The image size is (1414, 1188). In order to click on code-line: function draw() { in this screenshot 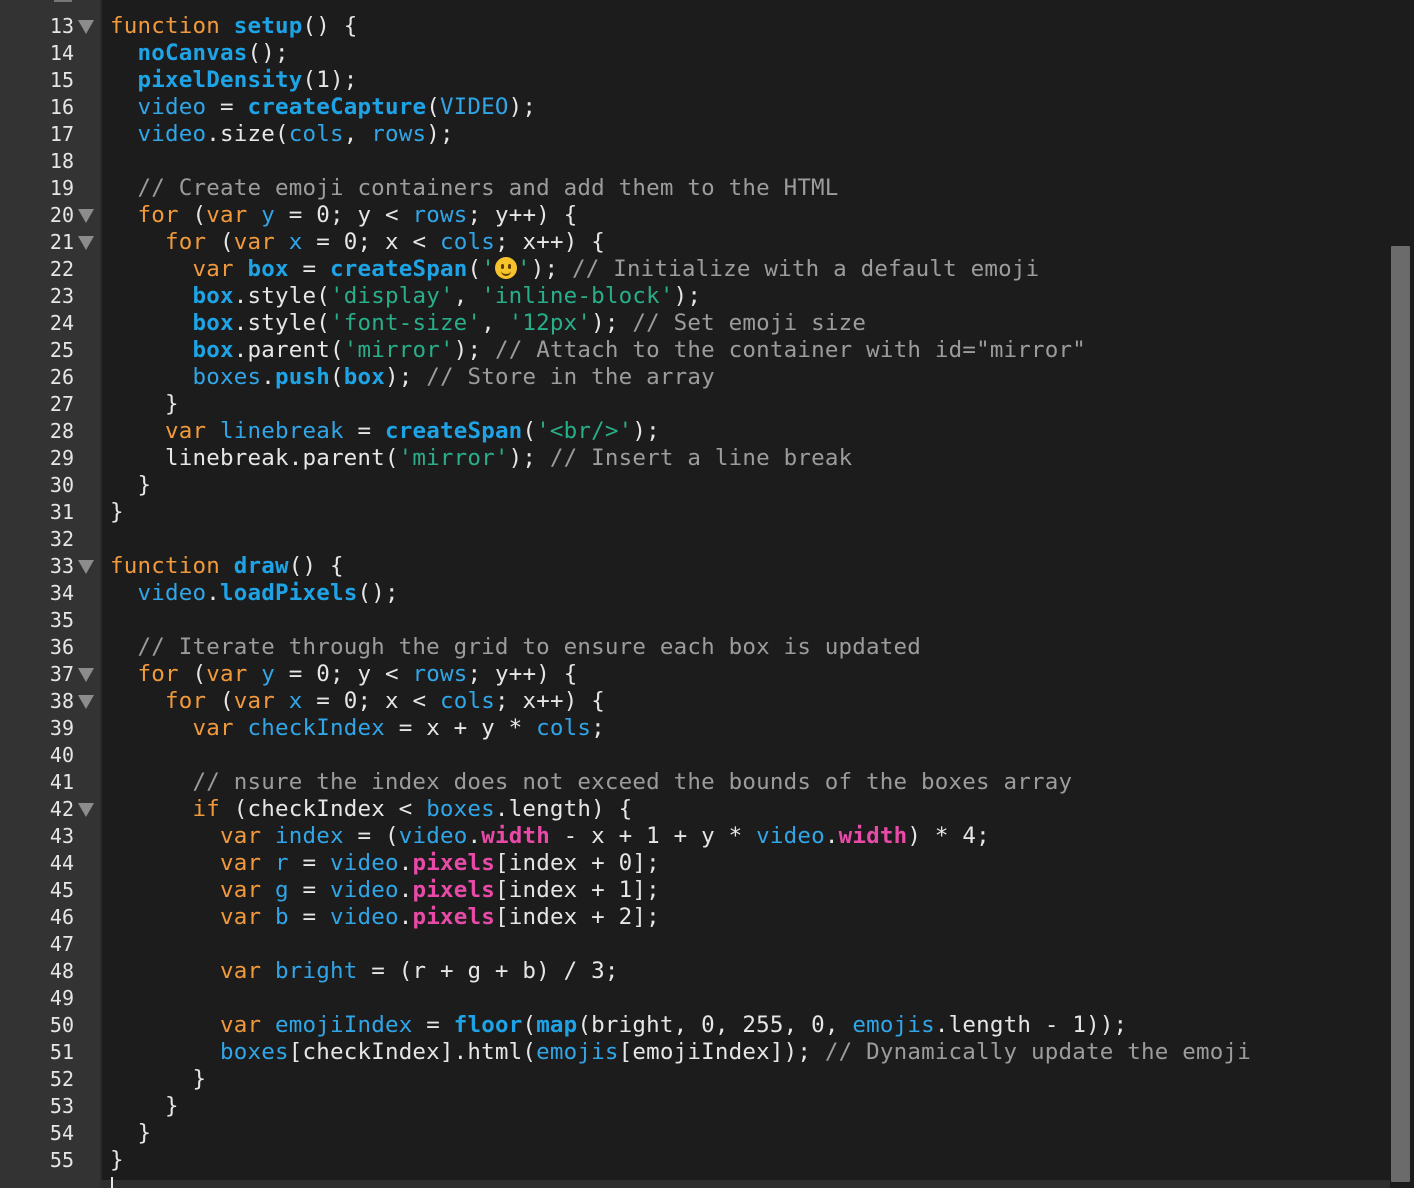, I will do `click(227, 566)`.